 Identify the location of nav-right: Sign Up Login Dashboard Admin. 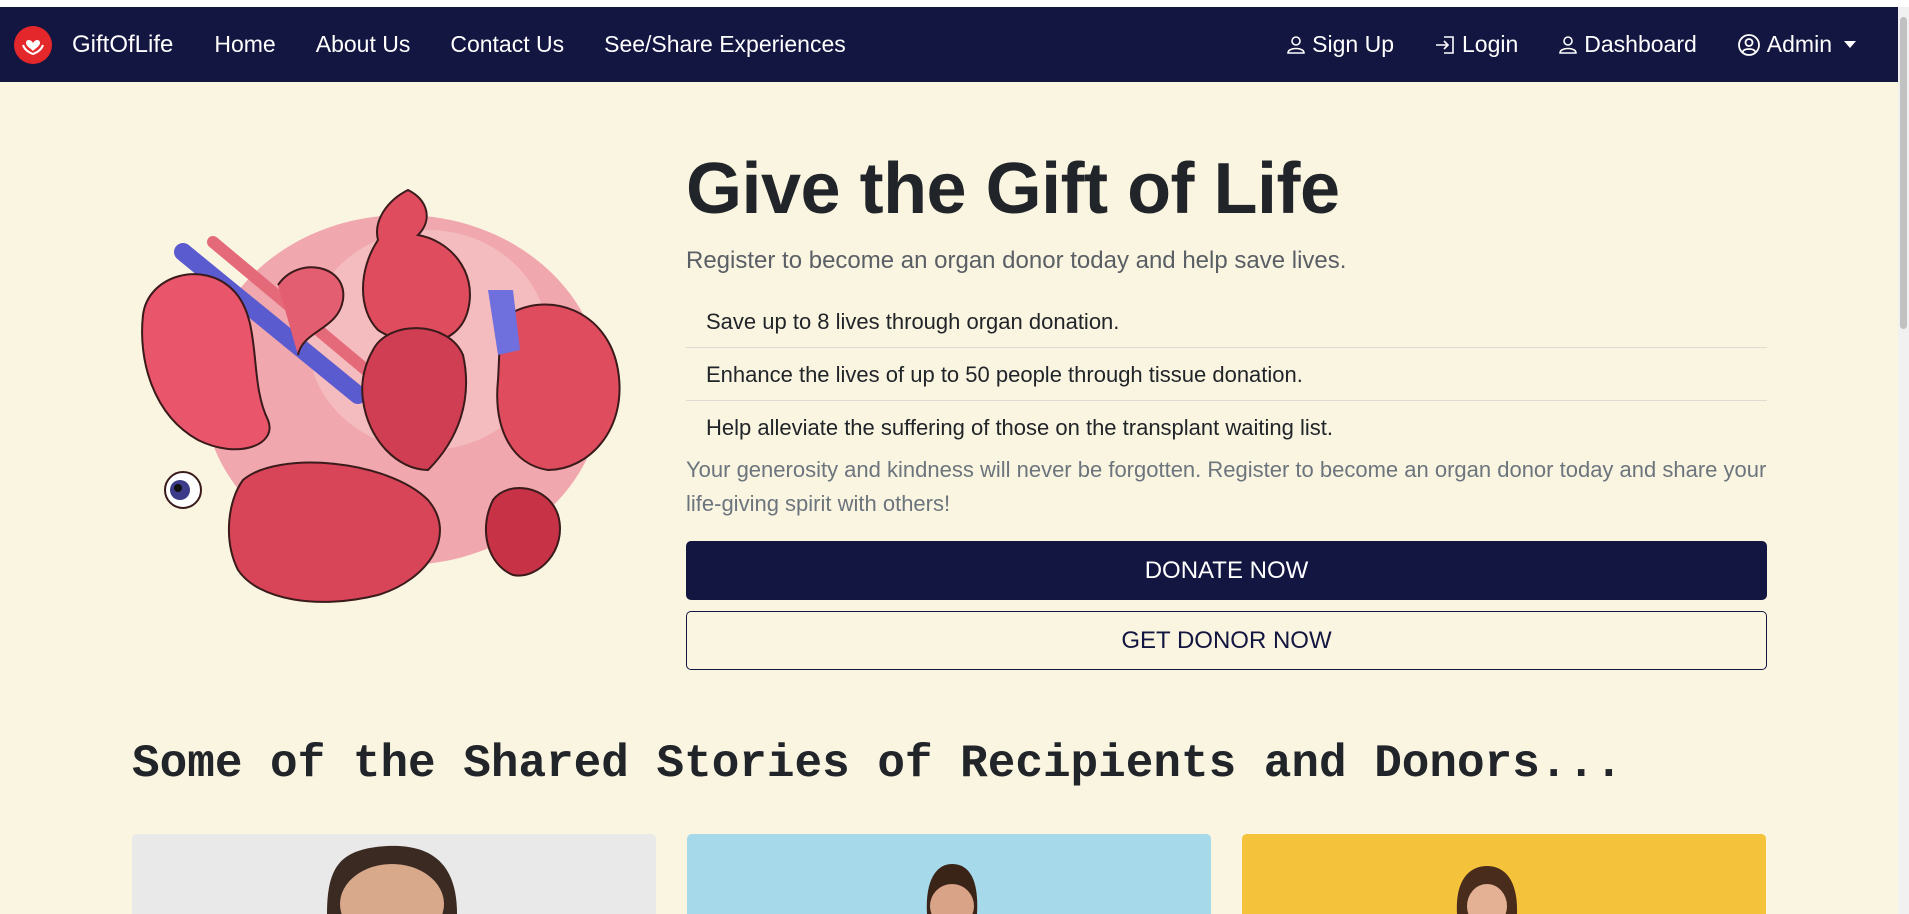
(1551, 44).